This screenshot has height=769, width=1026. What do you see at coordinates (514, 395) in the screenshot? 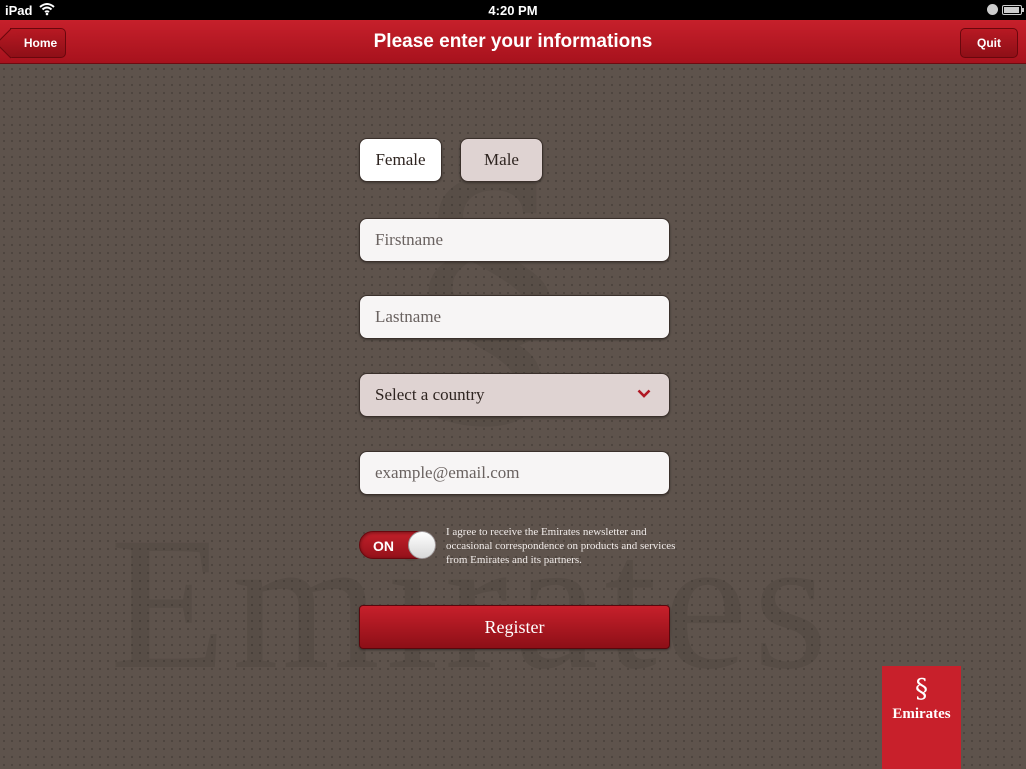
I see `country-select: Select a country` at bounding box center [514, 395].